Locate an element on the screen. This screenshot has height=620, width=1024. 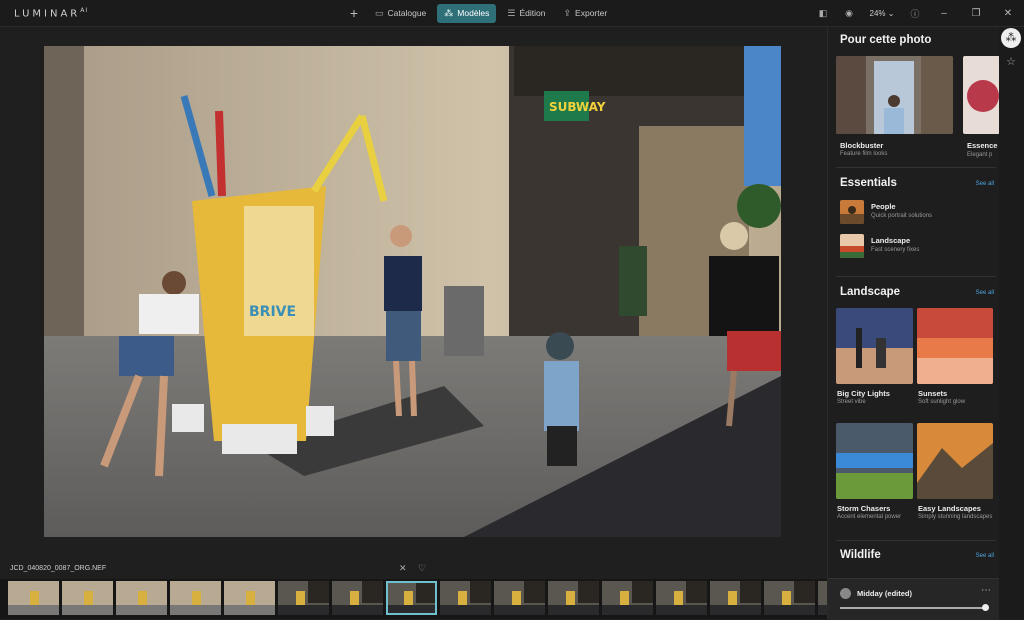
essentials-item-title: Landscape is located at coordinates (891, 240).